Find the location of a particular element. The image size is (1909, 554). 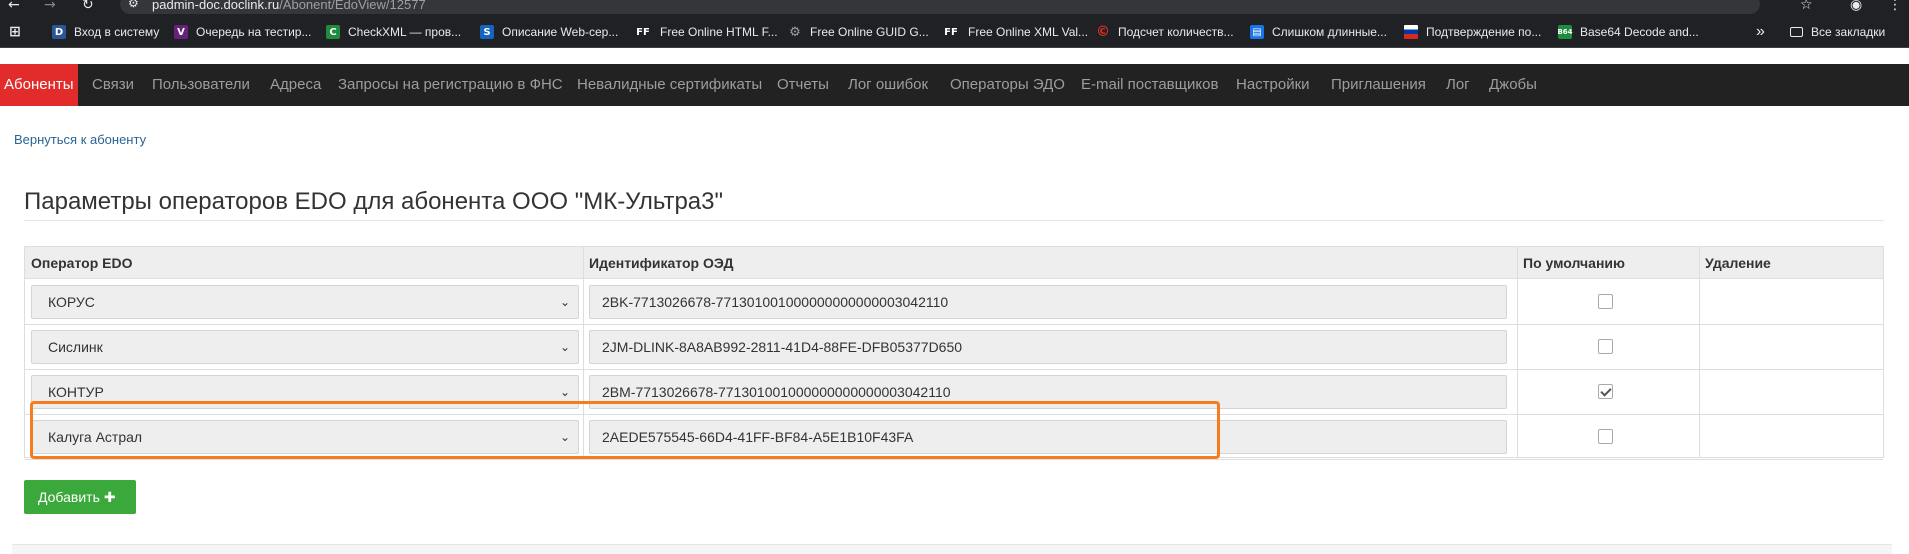

nav-item-addresses: Адреса is located at coordinates (295, 85).